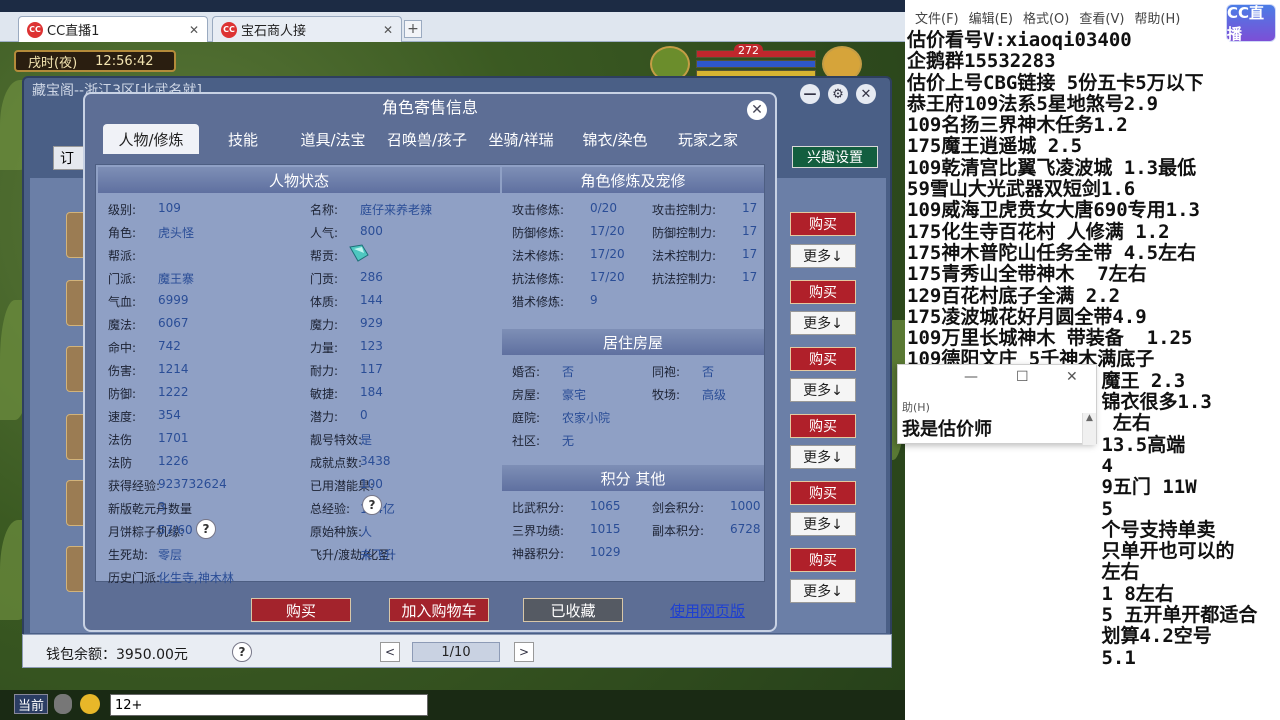  What do you see at coordinates (330, 509) in the screenshot?
I see `stat-label: 总经验:` at bounding box center [330, 509].